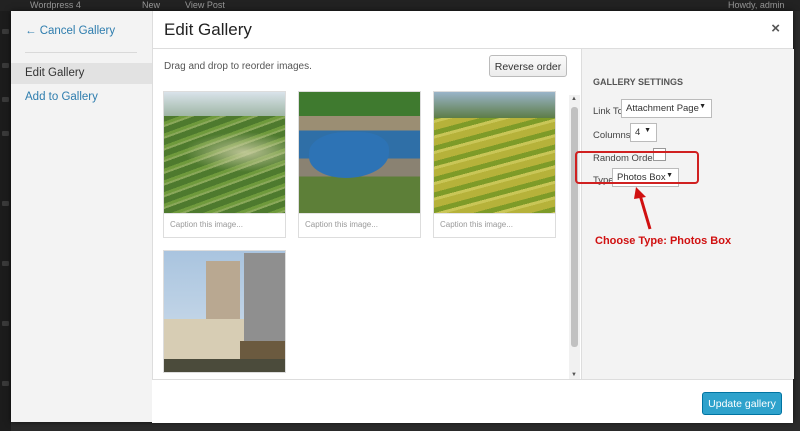  What do you see at coordinates (528, 66) in the screenshot?
I see `reverse-order-button: Reverse order` at bounding box center [528, 66].